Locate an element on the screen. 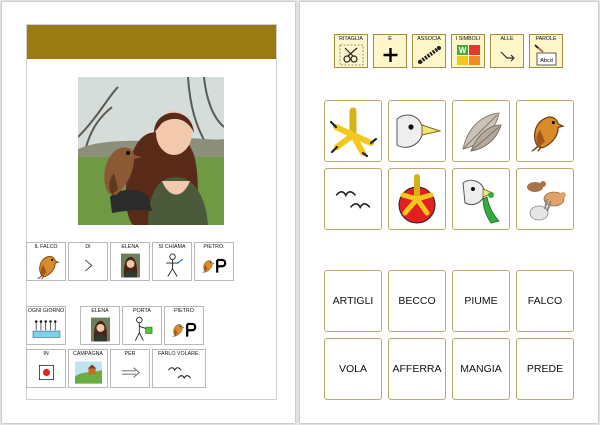  picture-tile-flies is located at coordinates (353, 199).